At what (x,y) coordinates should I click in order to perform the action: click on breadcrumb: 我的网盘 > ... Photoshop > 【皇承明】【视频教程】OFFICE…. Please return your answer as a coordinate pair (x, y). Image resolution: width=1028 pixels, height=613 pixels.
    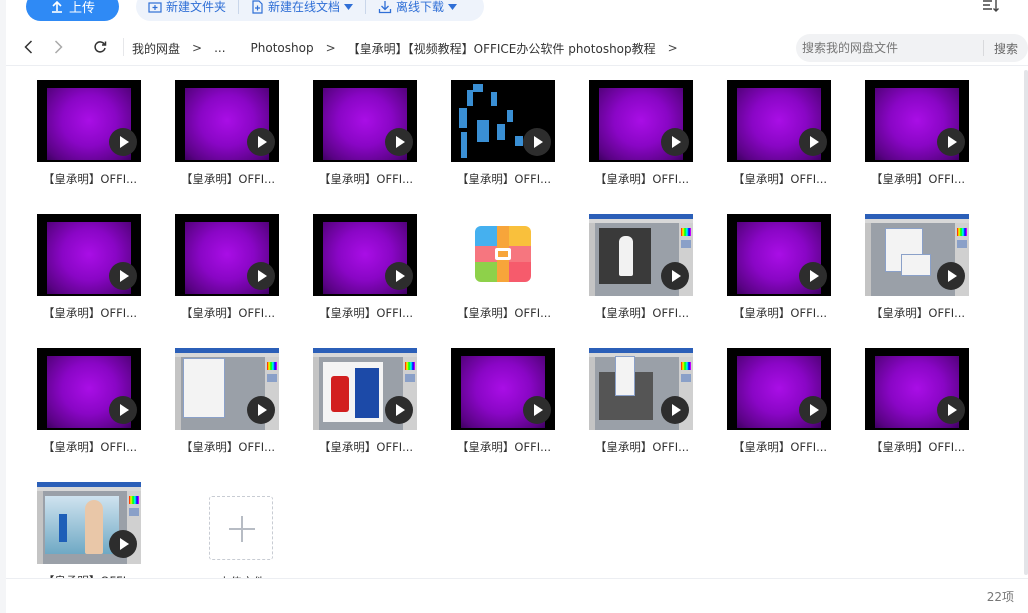
    Looking at the image, I should click on (411, 48).